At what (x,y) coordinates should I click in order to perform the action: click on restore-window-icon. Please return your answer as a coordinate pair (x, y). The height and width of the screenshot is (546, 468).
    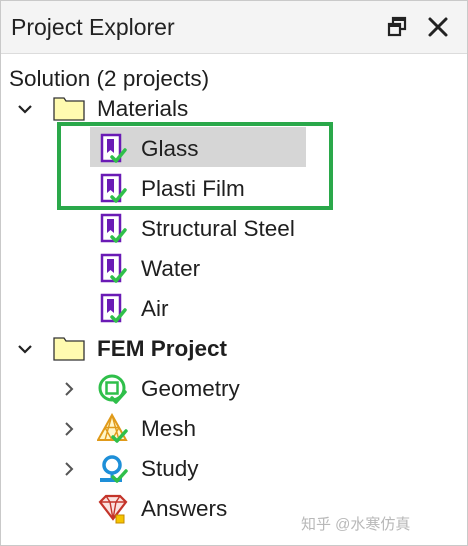
    Looking at the image, I should click on (398, 27).